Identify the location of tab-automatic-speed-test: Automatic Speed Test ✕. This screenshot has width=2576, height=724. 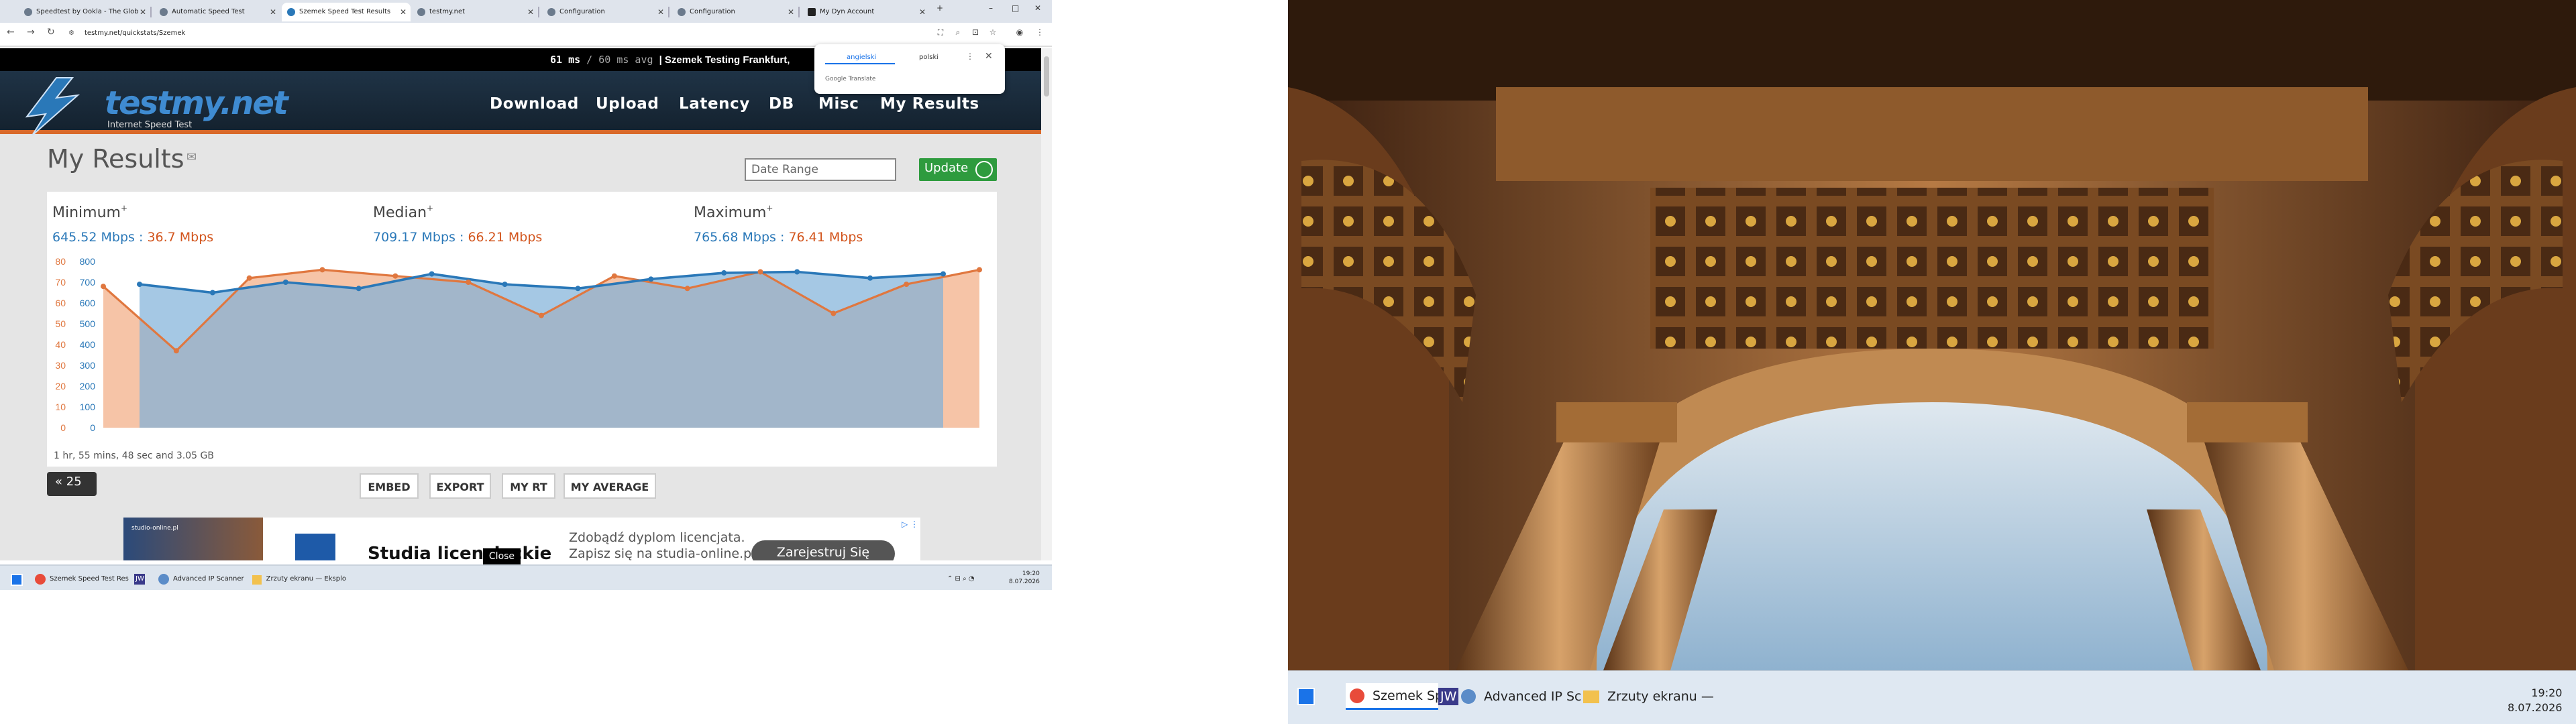
(217, 12).